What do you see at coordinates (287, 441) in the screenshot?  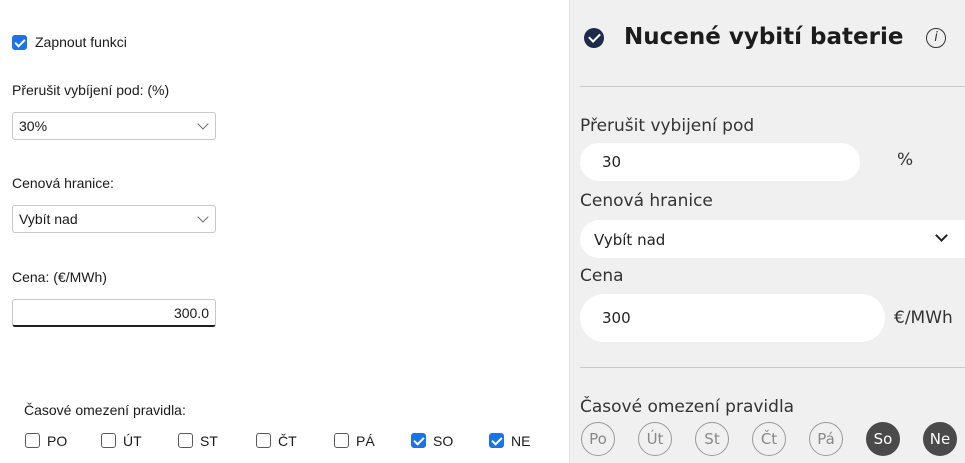 I see `day-label: ČT` at bounding box center [287, 441].